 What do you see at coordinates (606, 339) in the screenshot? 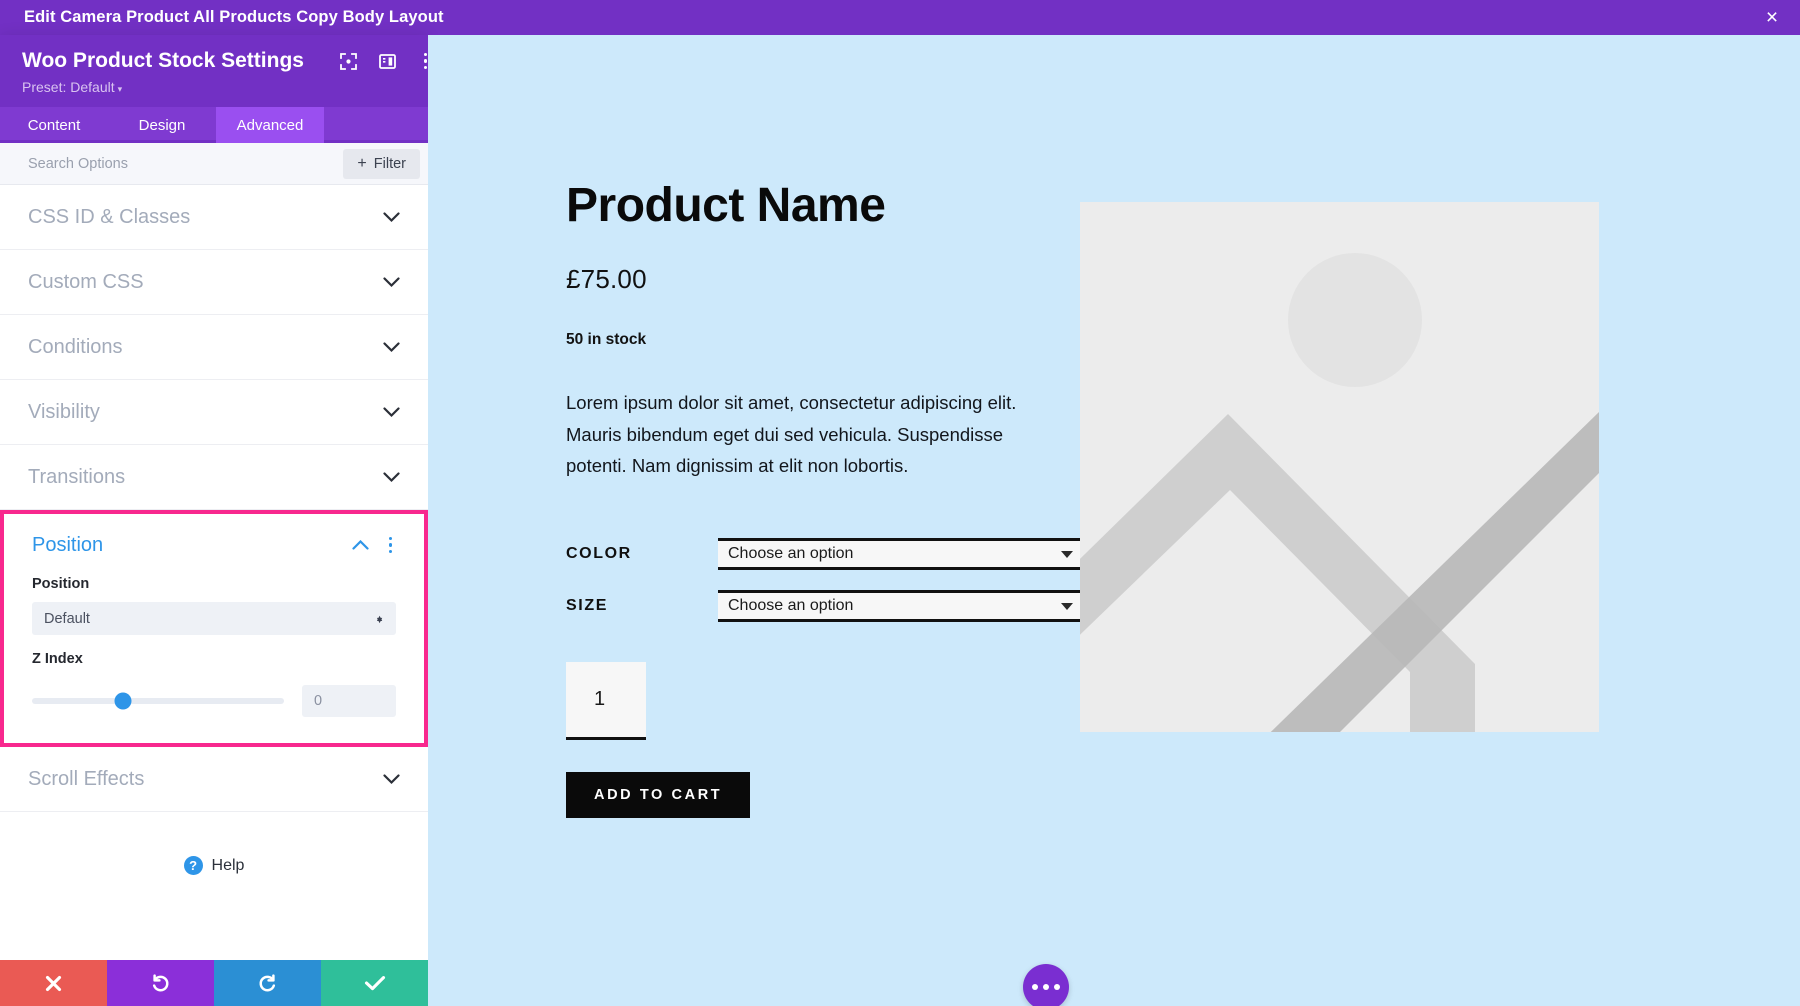
I see `product-stock-status: 50 in stock` at bounding box center [606, 339].